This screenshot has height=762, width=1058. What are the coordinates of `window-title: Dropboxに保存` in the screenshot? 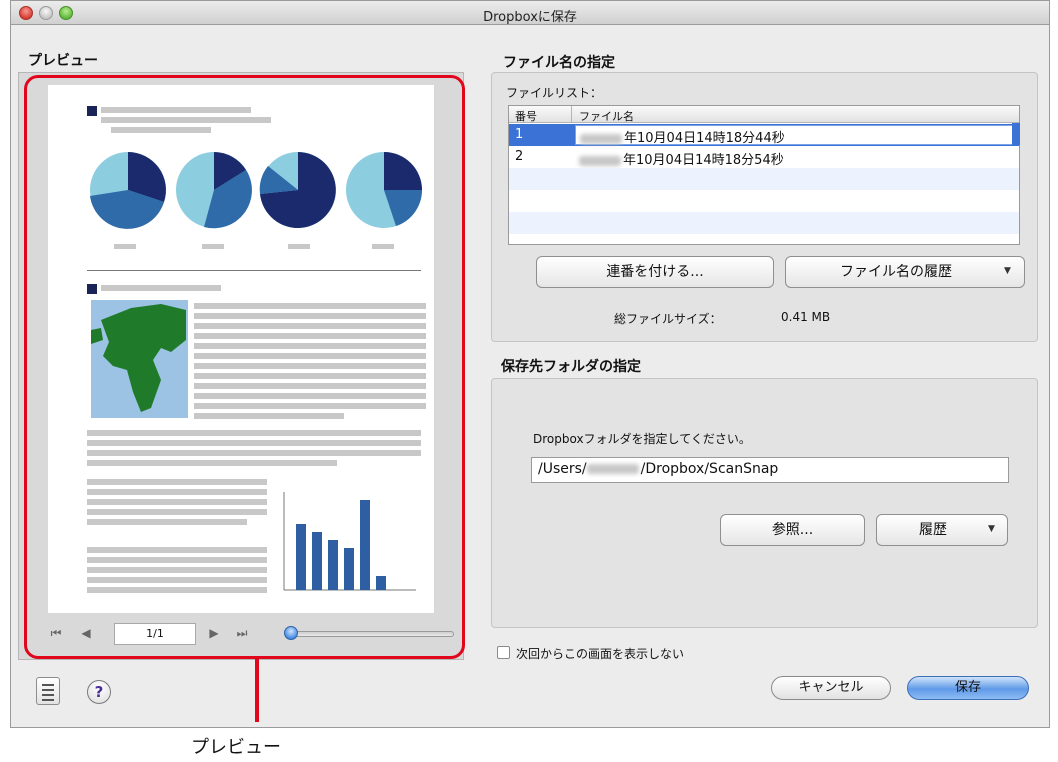 It's located at (530, 17).